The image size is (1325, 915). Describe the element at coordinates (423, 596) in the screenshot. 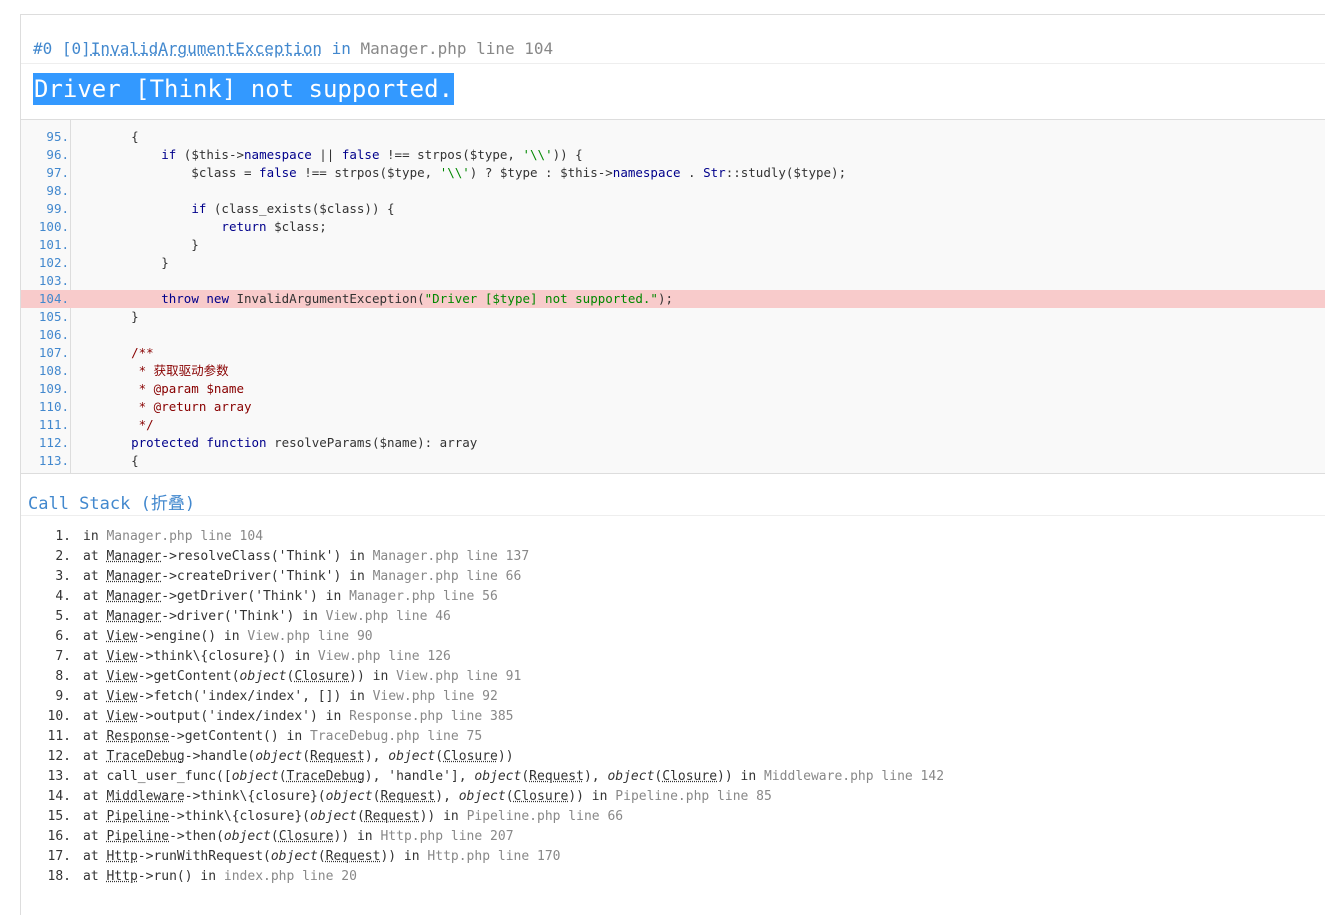

I see `file-location: Manager.php line 56` at that location.